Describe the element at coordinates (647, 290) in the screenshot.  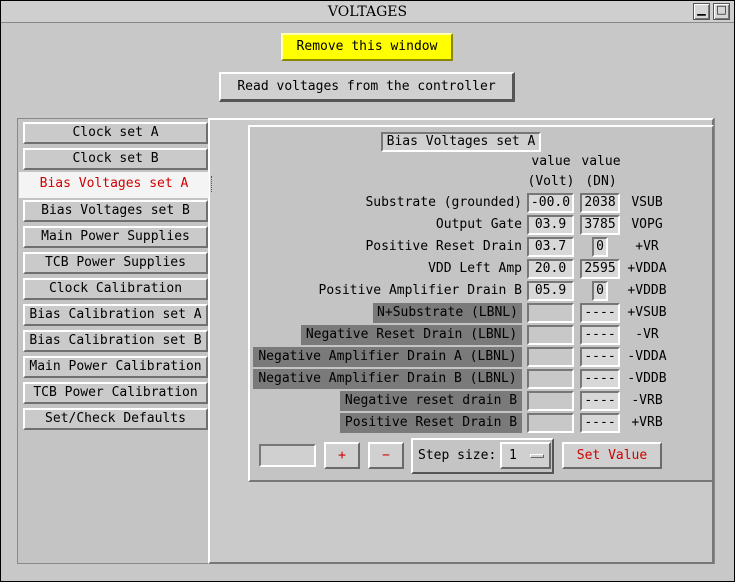
I see `row-symbol: +VDDB` at that location.